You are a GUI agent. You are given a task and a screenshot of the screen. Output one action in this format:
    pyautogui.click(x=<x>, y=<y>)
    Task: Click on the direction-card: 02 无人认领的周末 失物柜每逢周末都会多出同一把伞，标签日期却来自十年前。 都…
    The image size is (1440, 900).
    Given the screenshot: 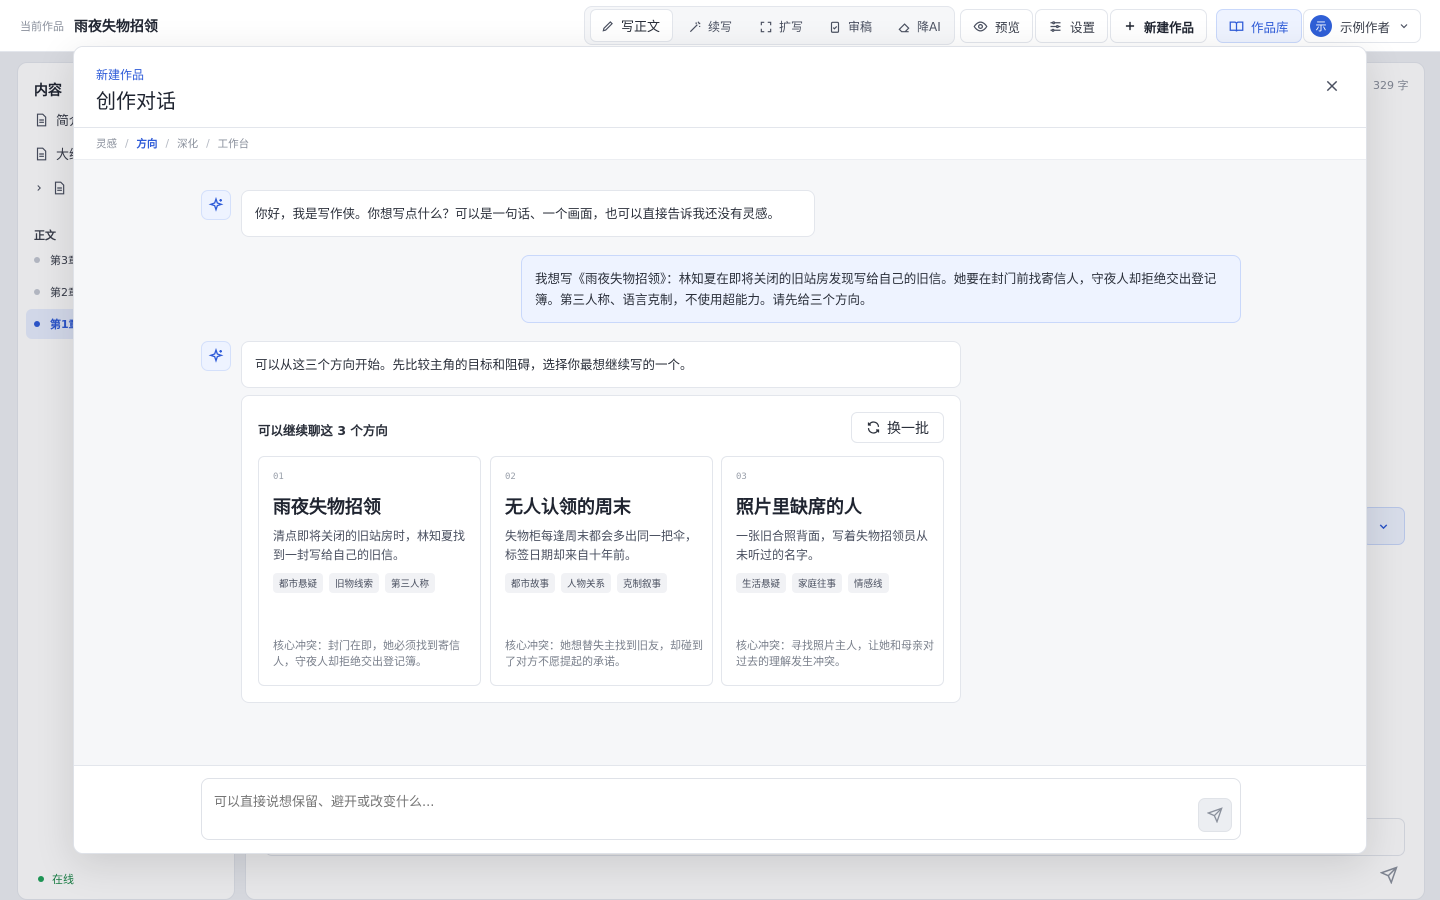 What is the action you would take?
    pyautogui.click(x=601, y=571)
    